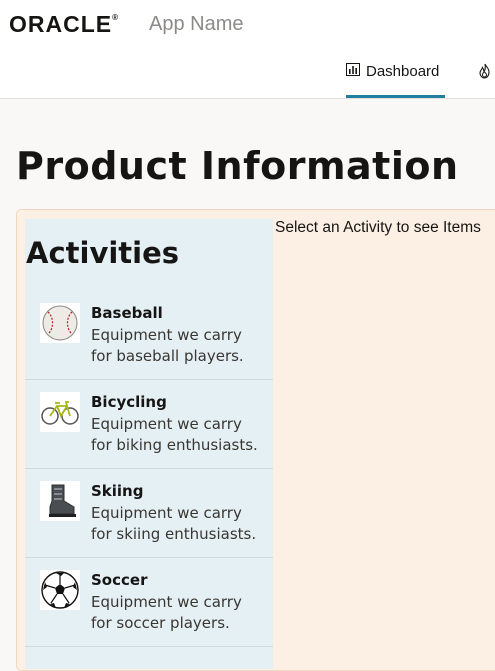 Image resolution: width=495 pixels, height=671 pixels. What do you see at coordinates (60, 323) in the screenshot?
I see `baseball-icon` at bounding box center [60, 323].